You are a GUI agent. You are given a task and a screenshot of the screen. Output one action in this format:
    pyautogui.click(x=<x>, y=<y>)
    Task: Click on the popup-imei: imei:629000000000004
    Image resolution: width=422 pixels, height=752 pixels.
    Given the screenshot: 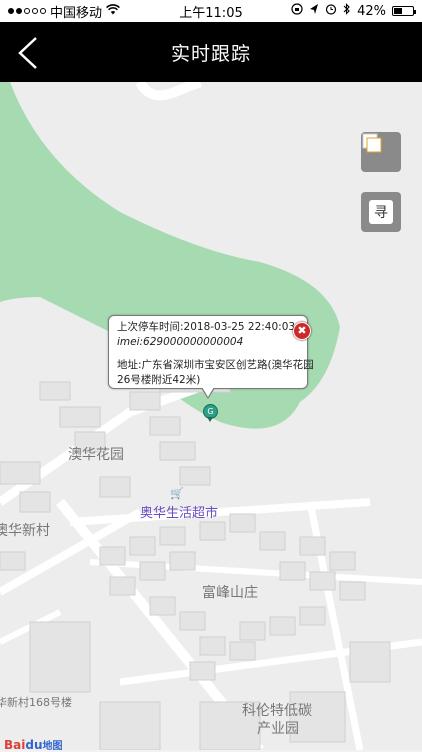 What is the action you would take?
    pyautogui.click(x=180, y=342)
    